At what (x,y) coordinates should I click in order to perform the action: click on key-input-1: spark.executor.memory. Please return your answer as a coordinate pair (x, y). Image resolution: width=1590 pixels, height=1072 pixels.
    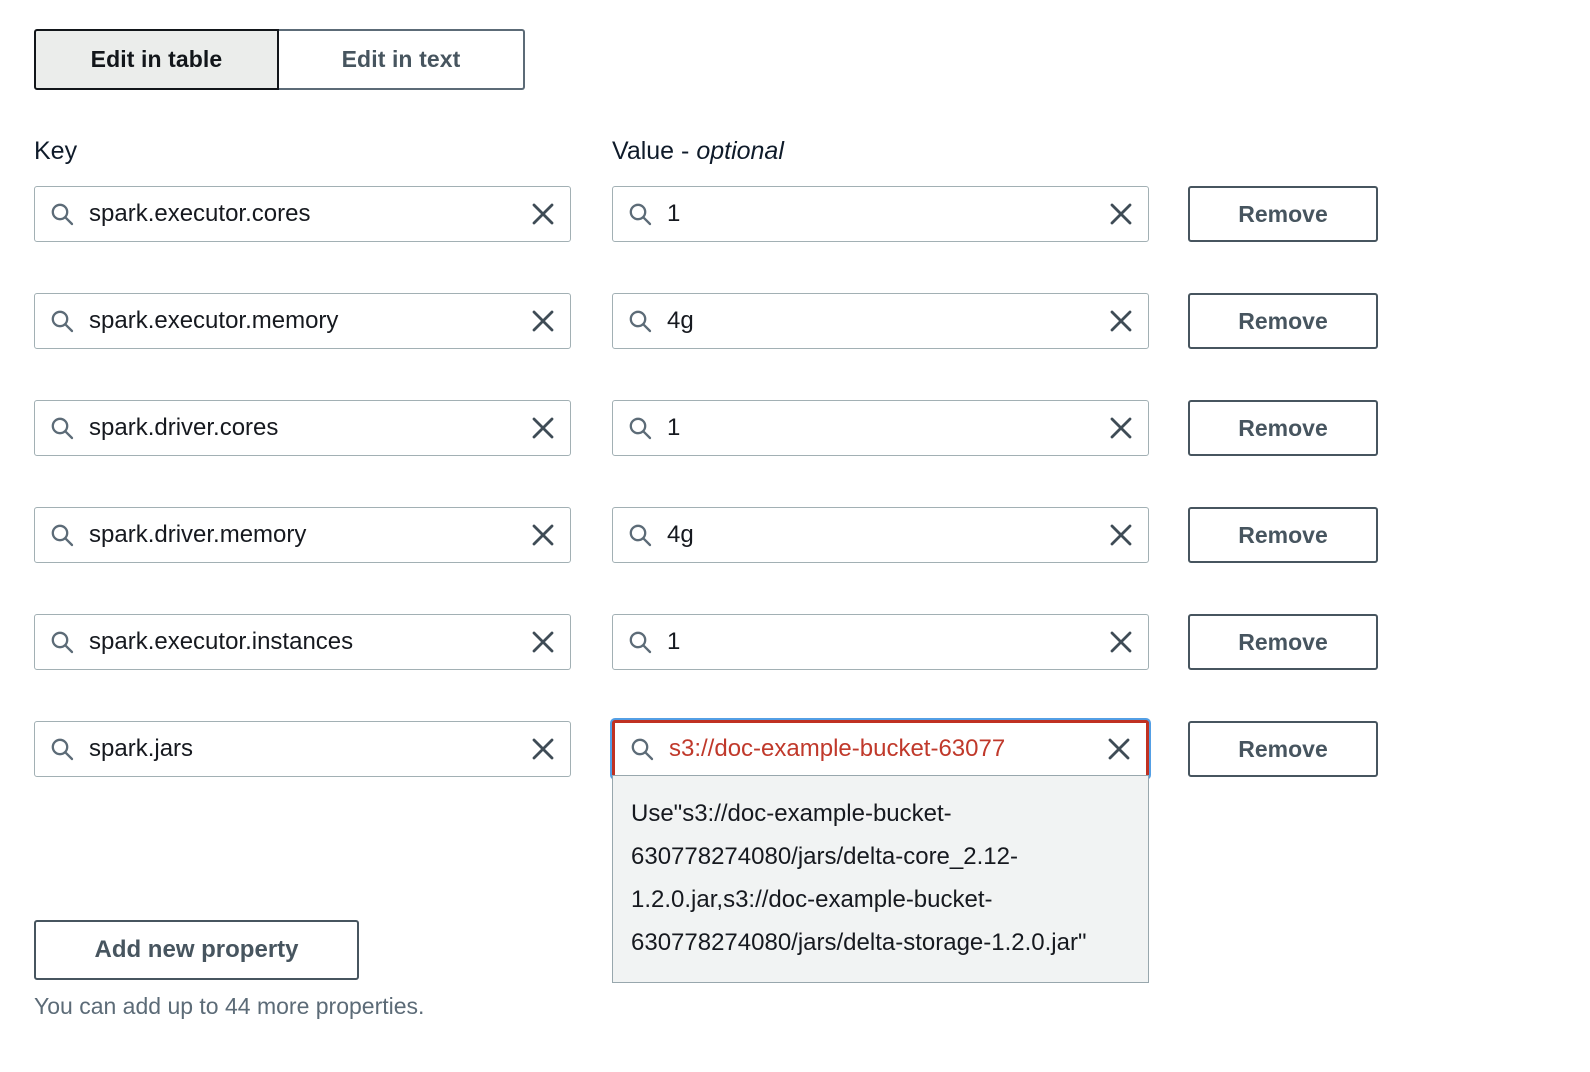
    Looking at the image, I should click on (302, 321).